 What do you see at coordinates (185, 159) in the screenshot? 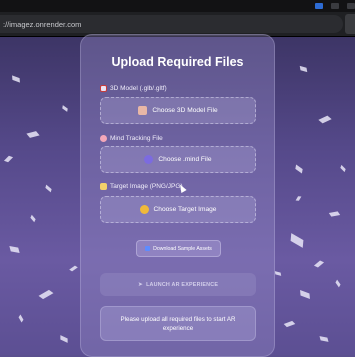
I see `choose-mind-label: Choose .mind File` at bounding box center [185, 159].